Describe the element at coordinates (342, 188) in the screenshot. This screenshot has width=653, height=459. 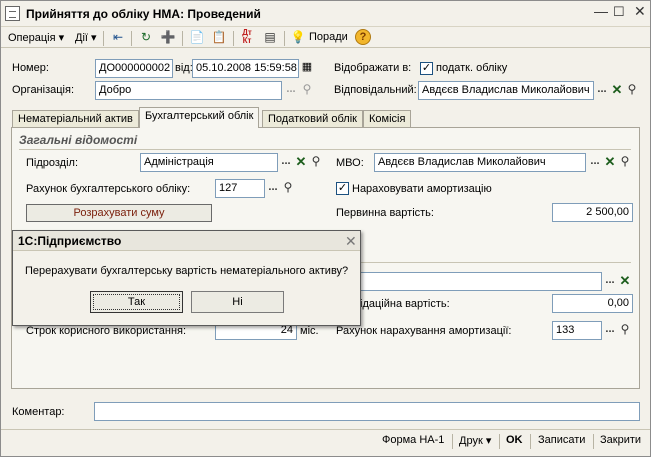
I see `accrue-amortization-checkbox: ✓` at that location.